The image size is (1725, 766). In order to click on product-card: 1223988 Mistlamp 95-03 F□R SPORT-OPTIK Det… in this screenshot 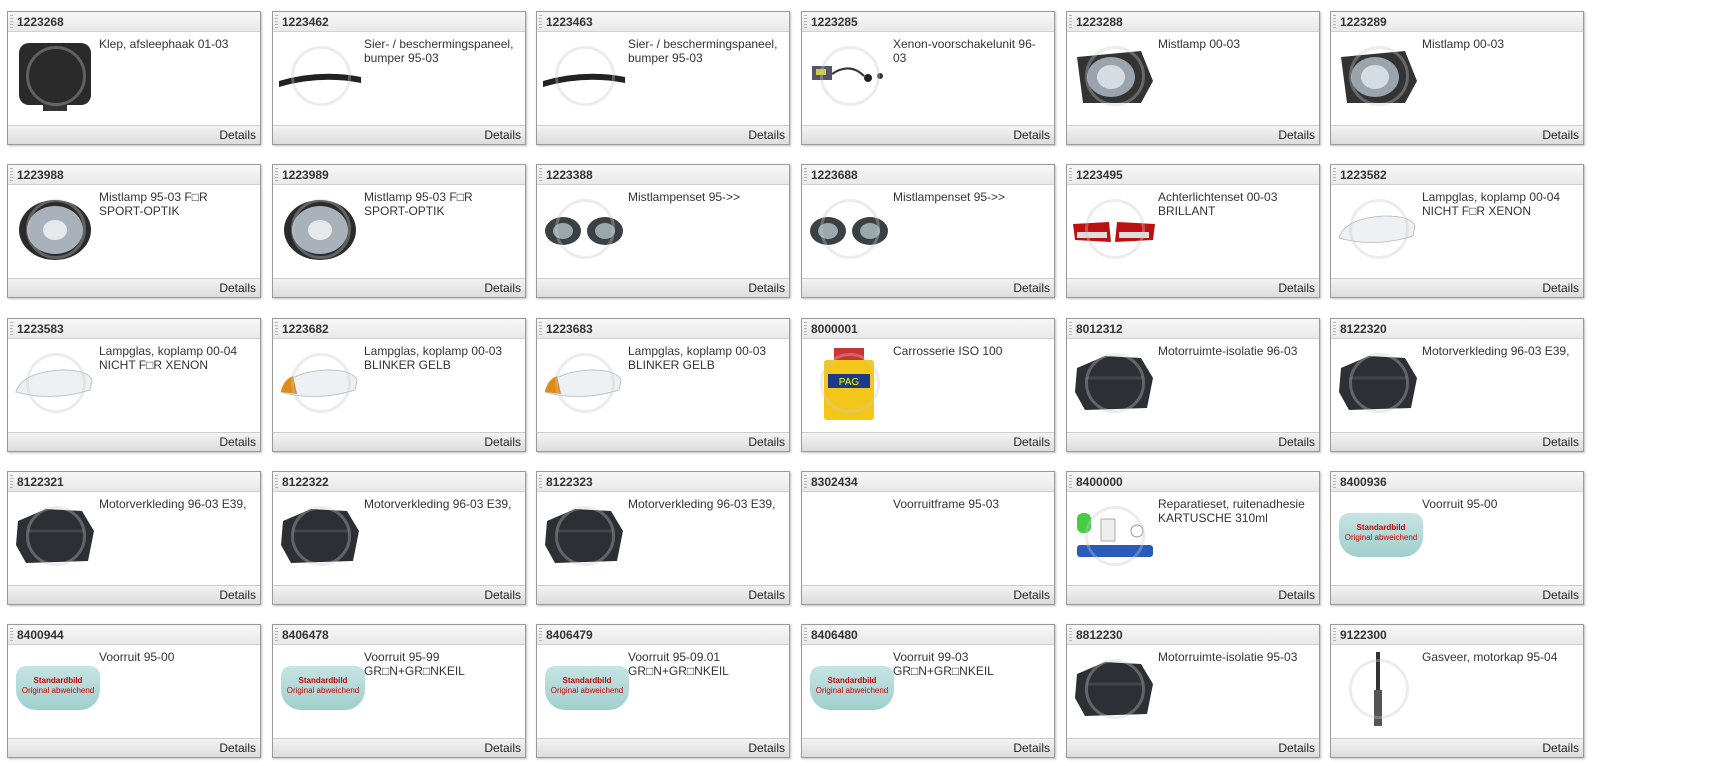, I will do `click(134, 231)`.